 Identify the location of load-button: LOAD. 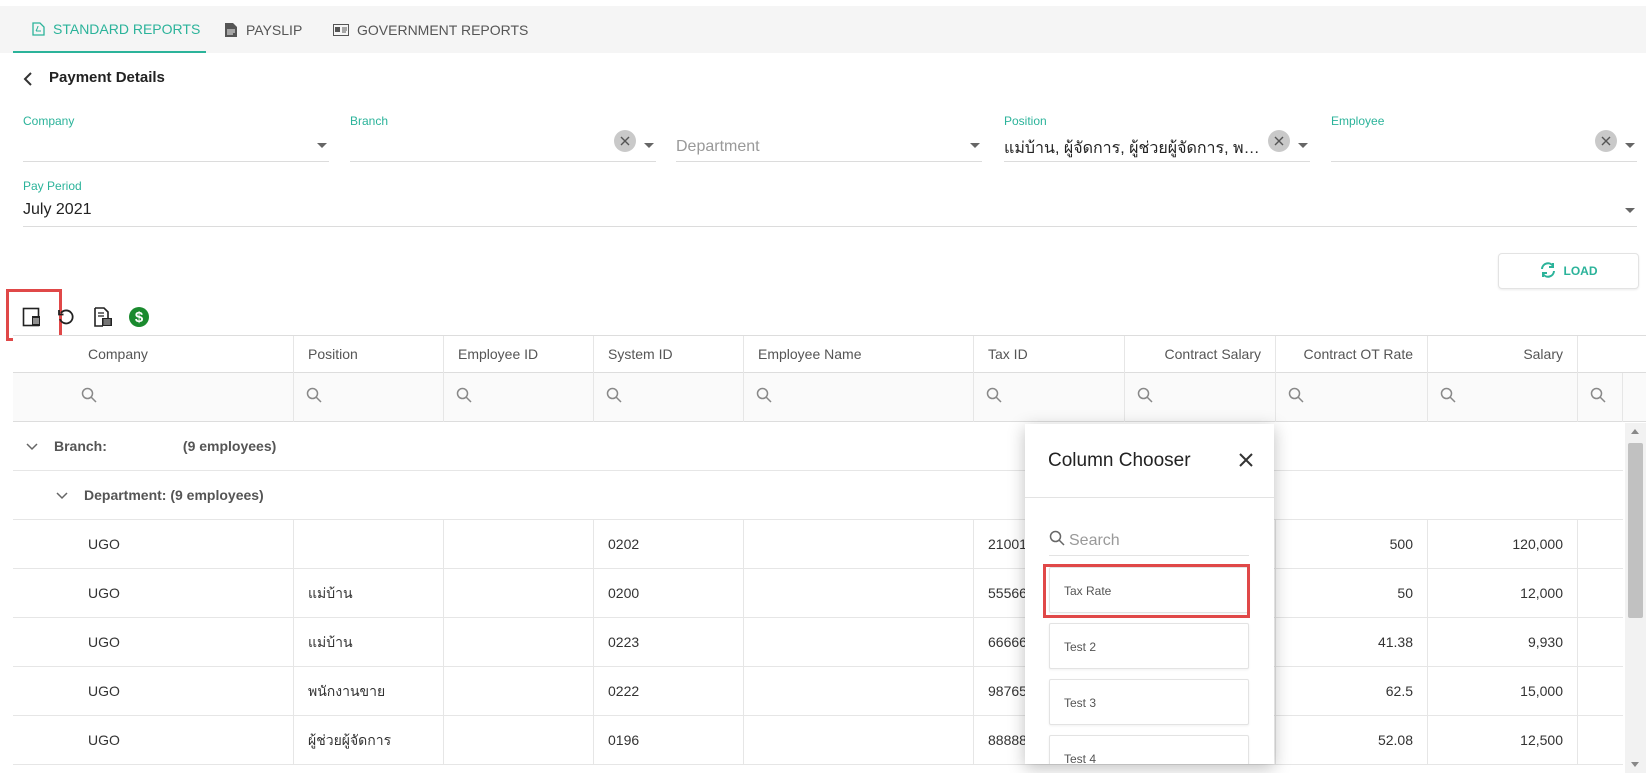
(1568, 271).